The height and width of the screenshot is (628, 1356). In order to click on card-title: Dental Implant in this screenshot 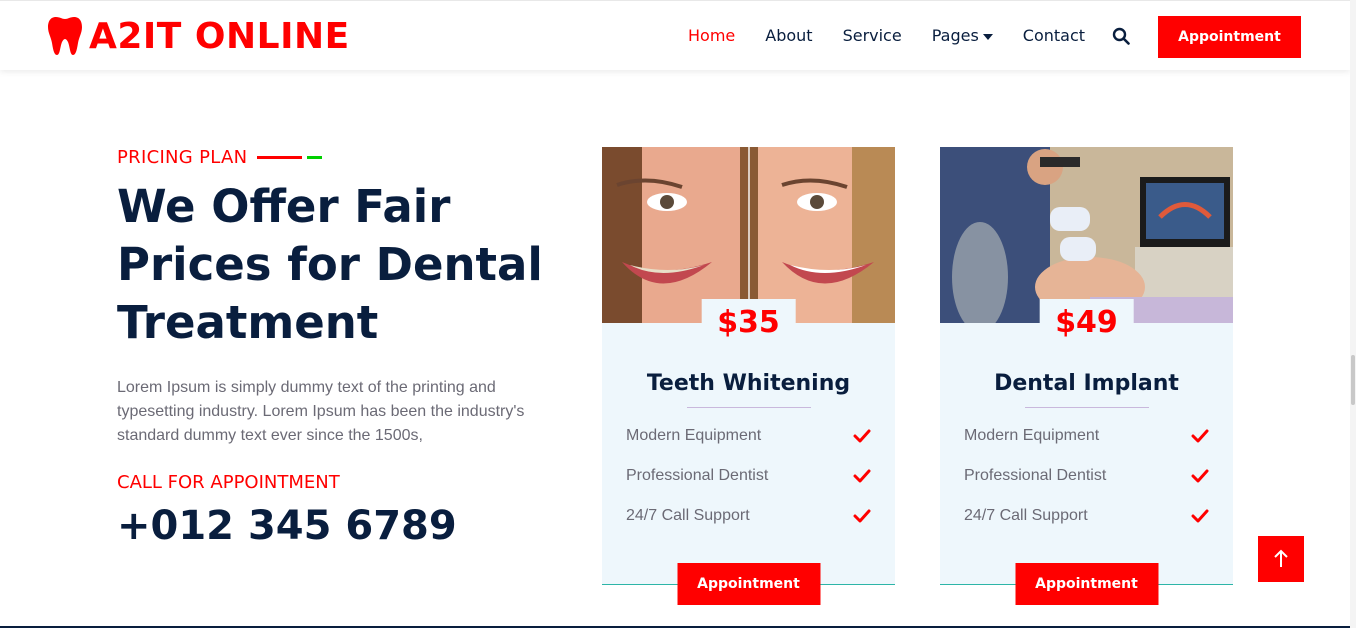, I will do `click(1086, 383)`.